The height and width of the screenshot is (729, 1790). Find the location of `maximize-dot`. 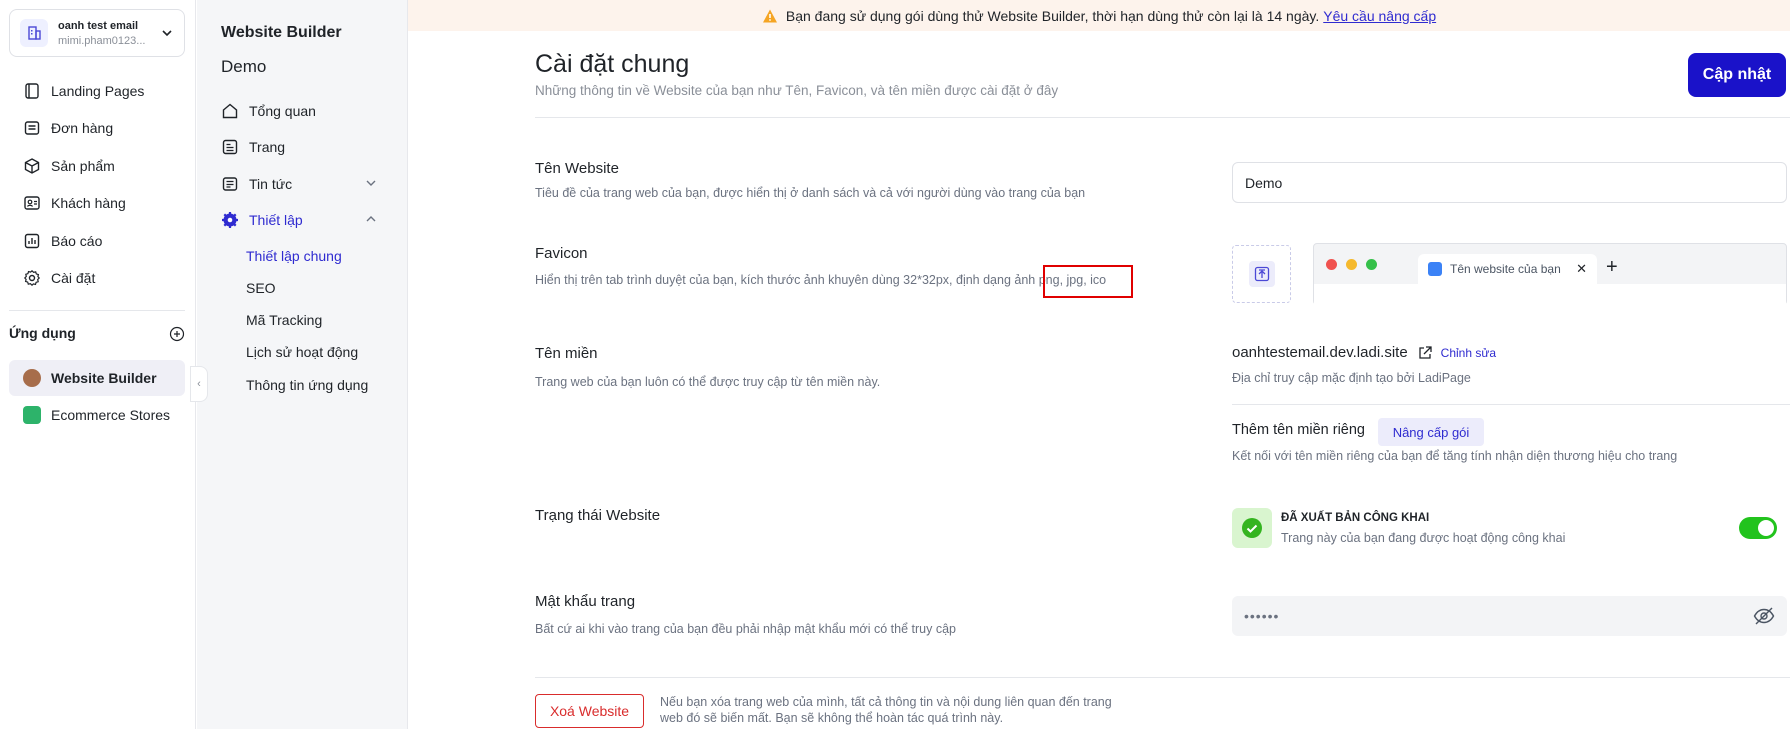

maximize-dot is located at coordinates (1371, 264).